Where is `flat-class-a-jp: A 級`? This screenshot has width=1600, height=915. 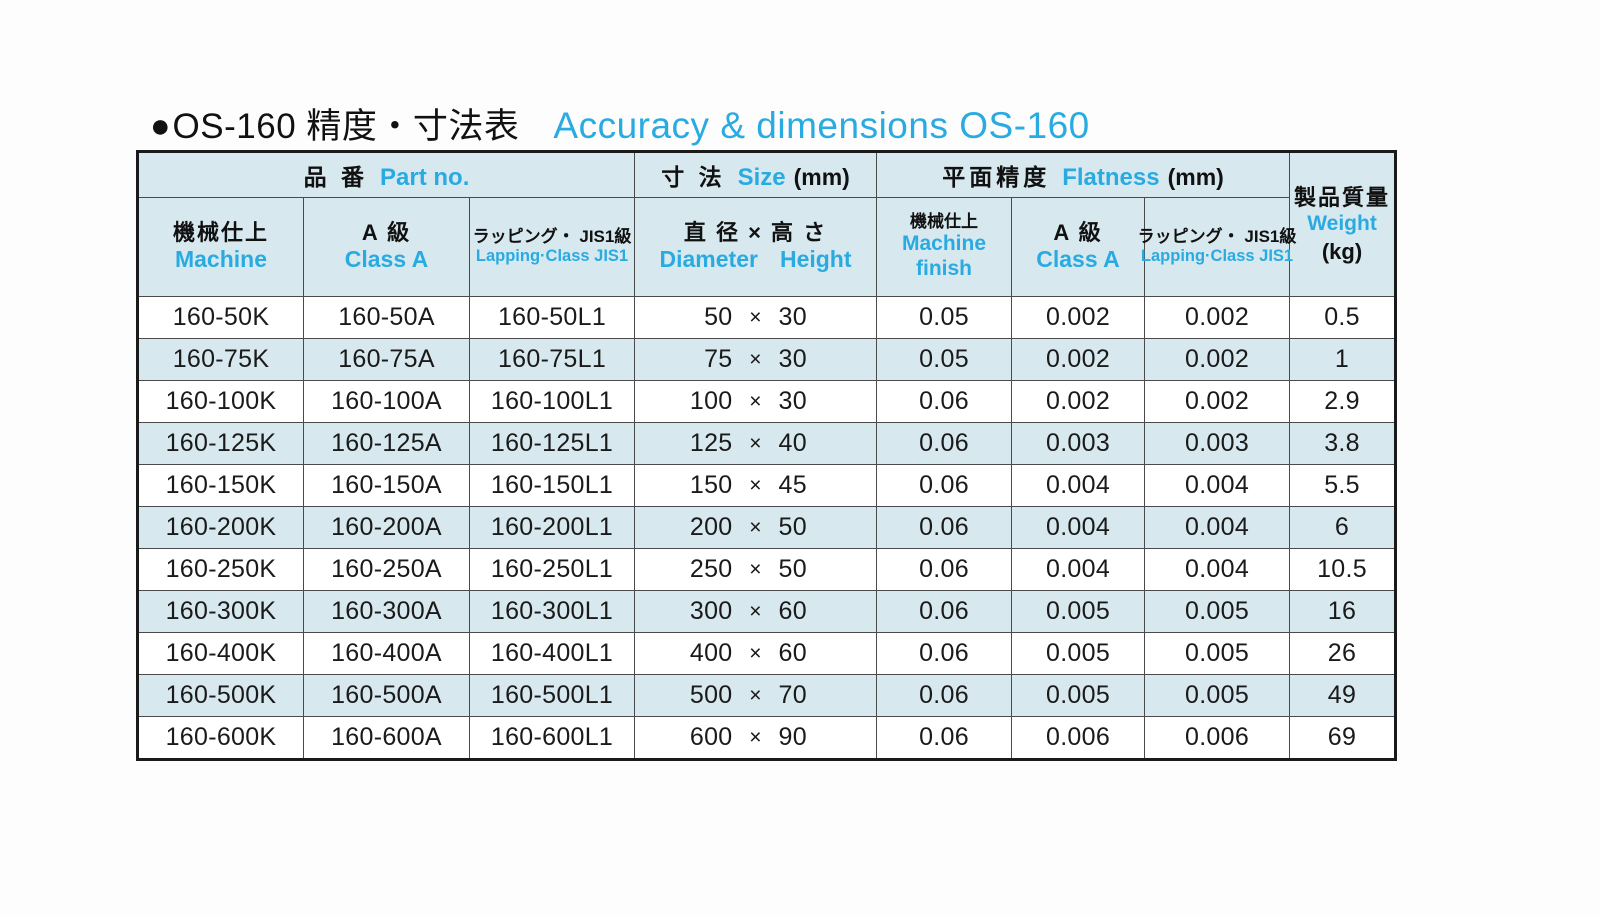
flat-class-a-jp: A 級 is located at coordinates (1078, 233).